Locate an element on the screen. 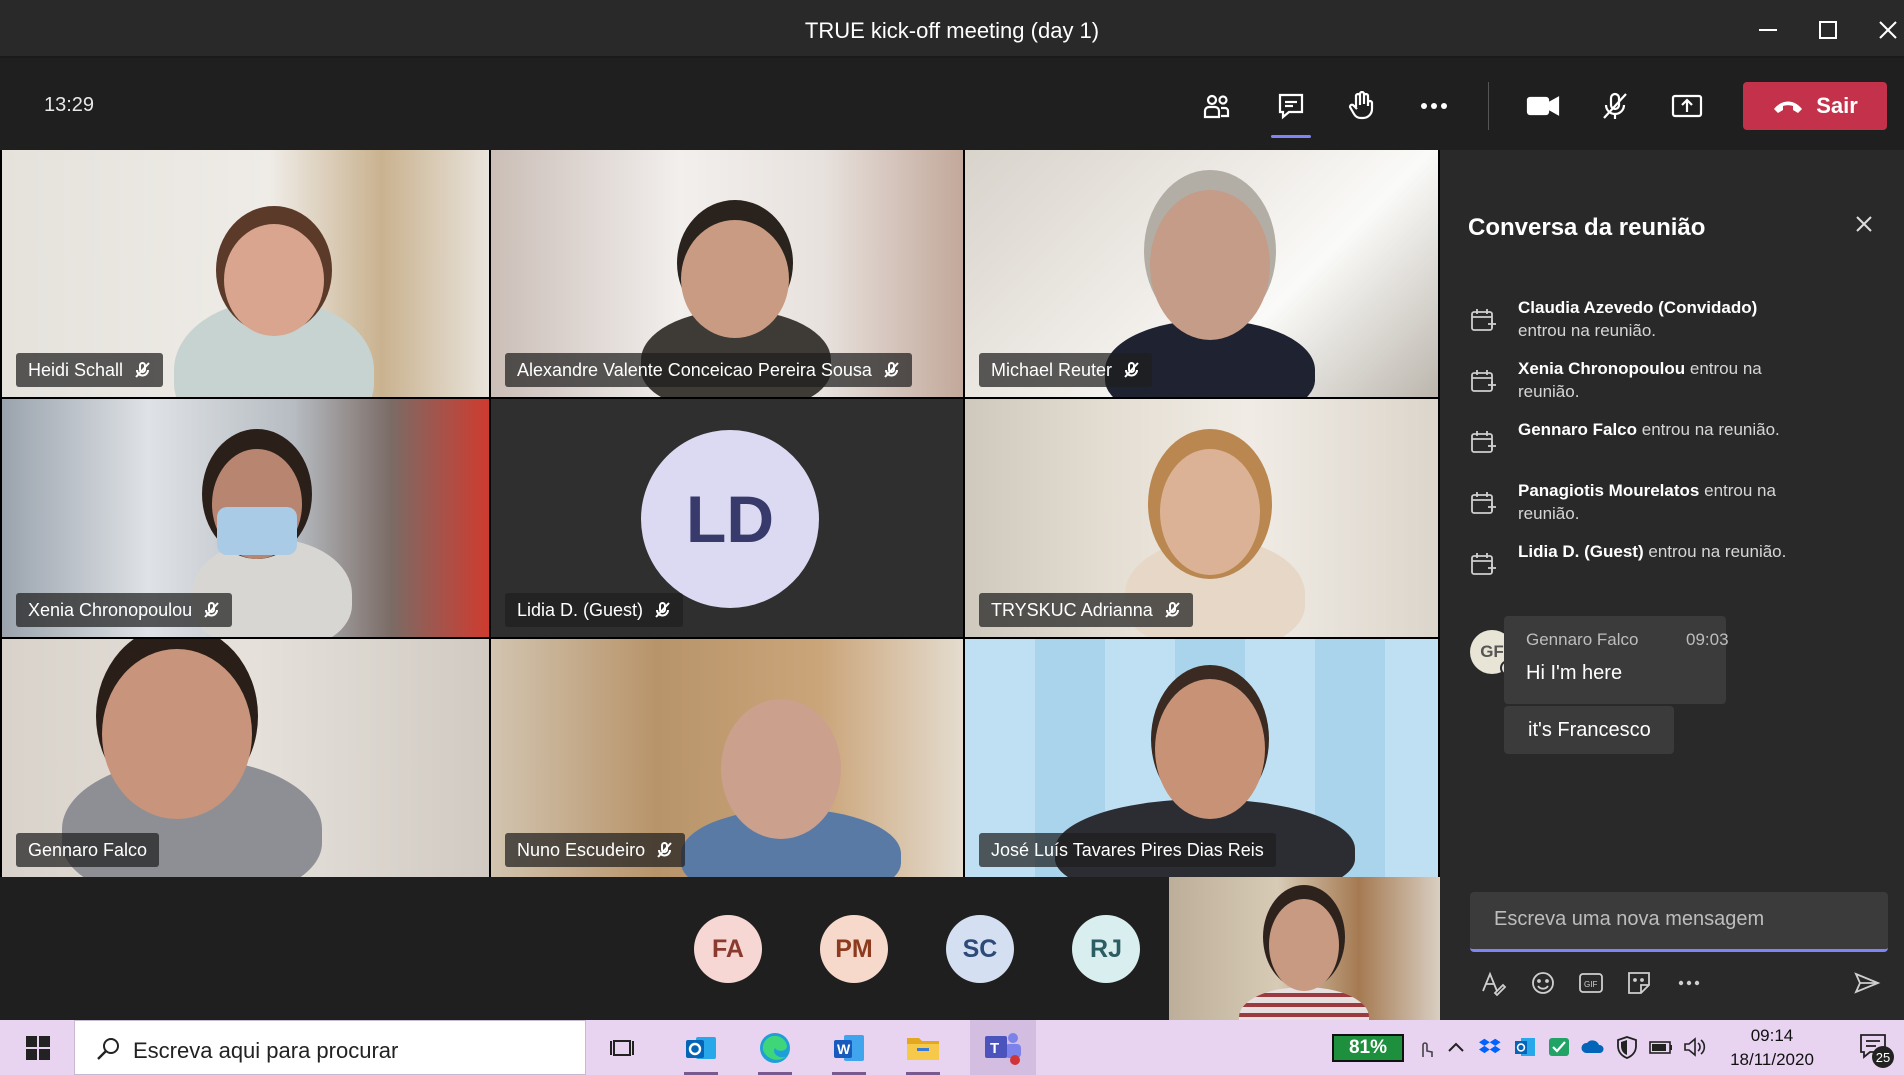  chat-button is located at coordinates (1291, 109).